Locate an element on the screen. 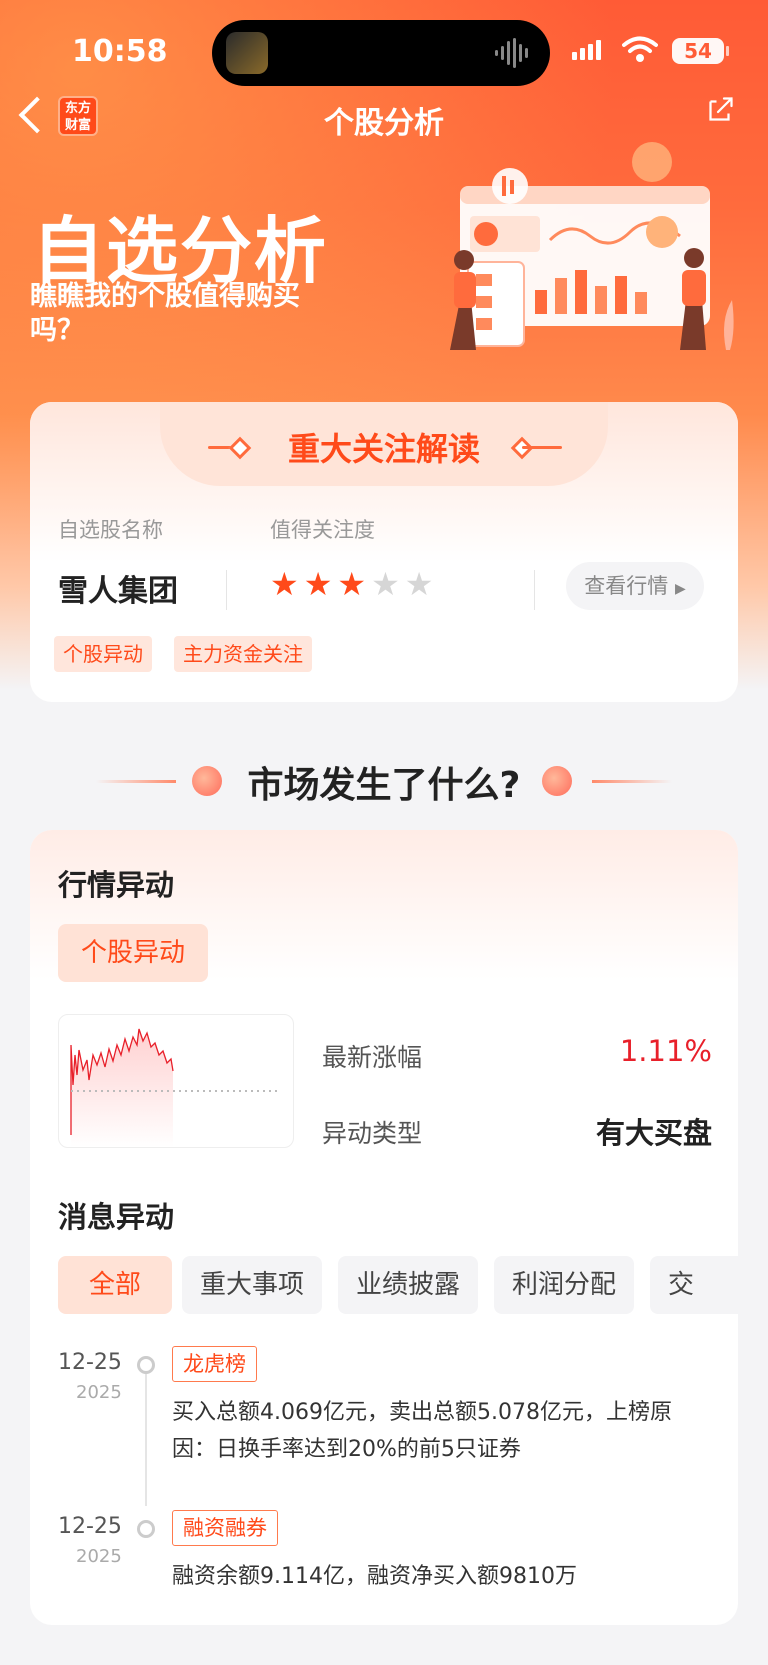 This screenshot has width=768, height=1665. view-quote-button: 查看行情 ▶ is located at coordinates (635, 586).